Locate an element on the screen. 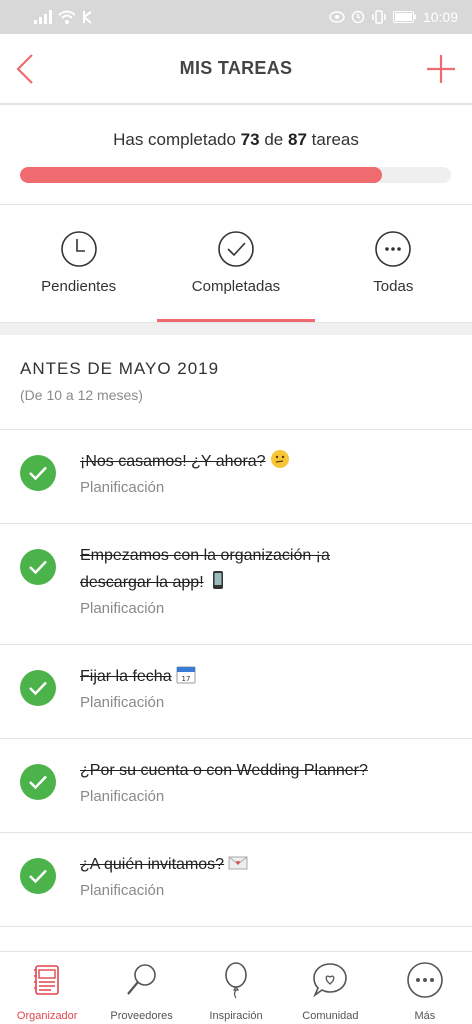  tab-pendientes: Pendientes is located at coordinates (78, 264).